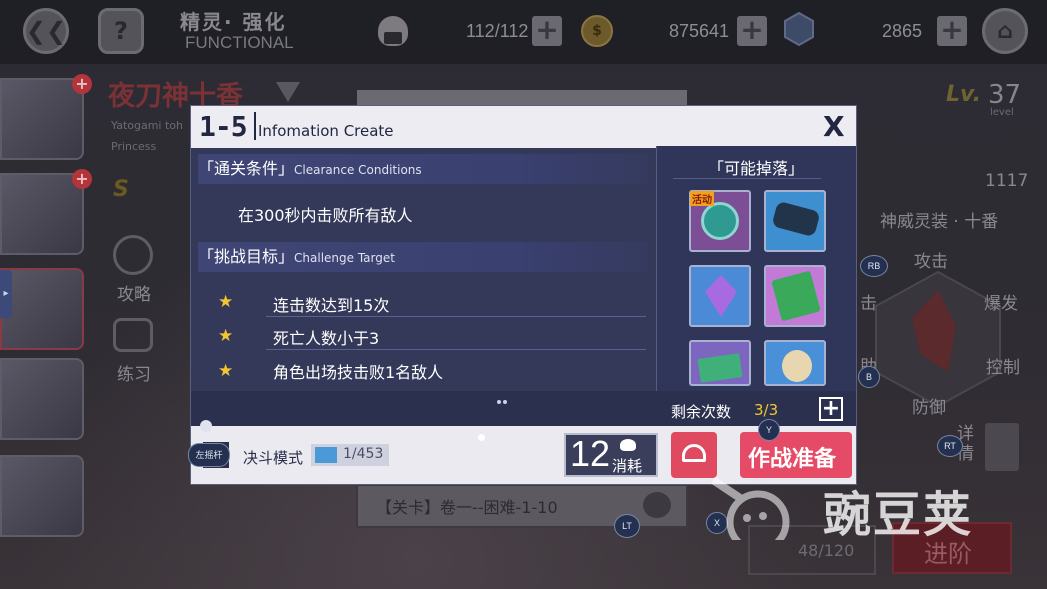 The width and height of the screenshot is (1047, 589). I want to click on clearance-text: 在300秒内击败所有敌人, so click(325, 215).